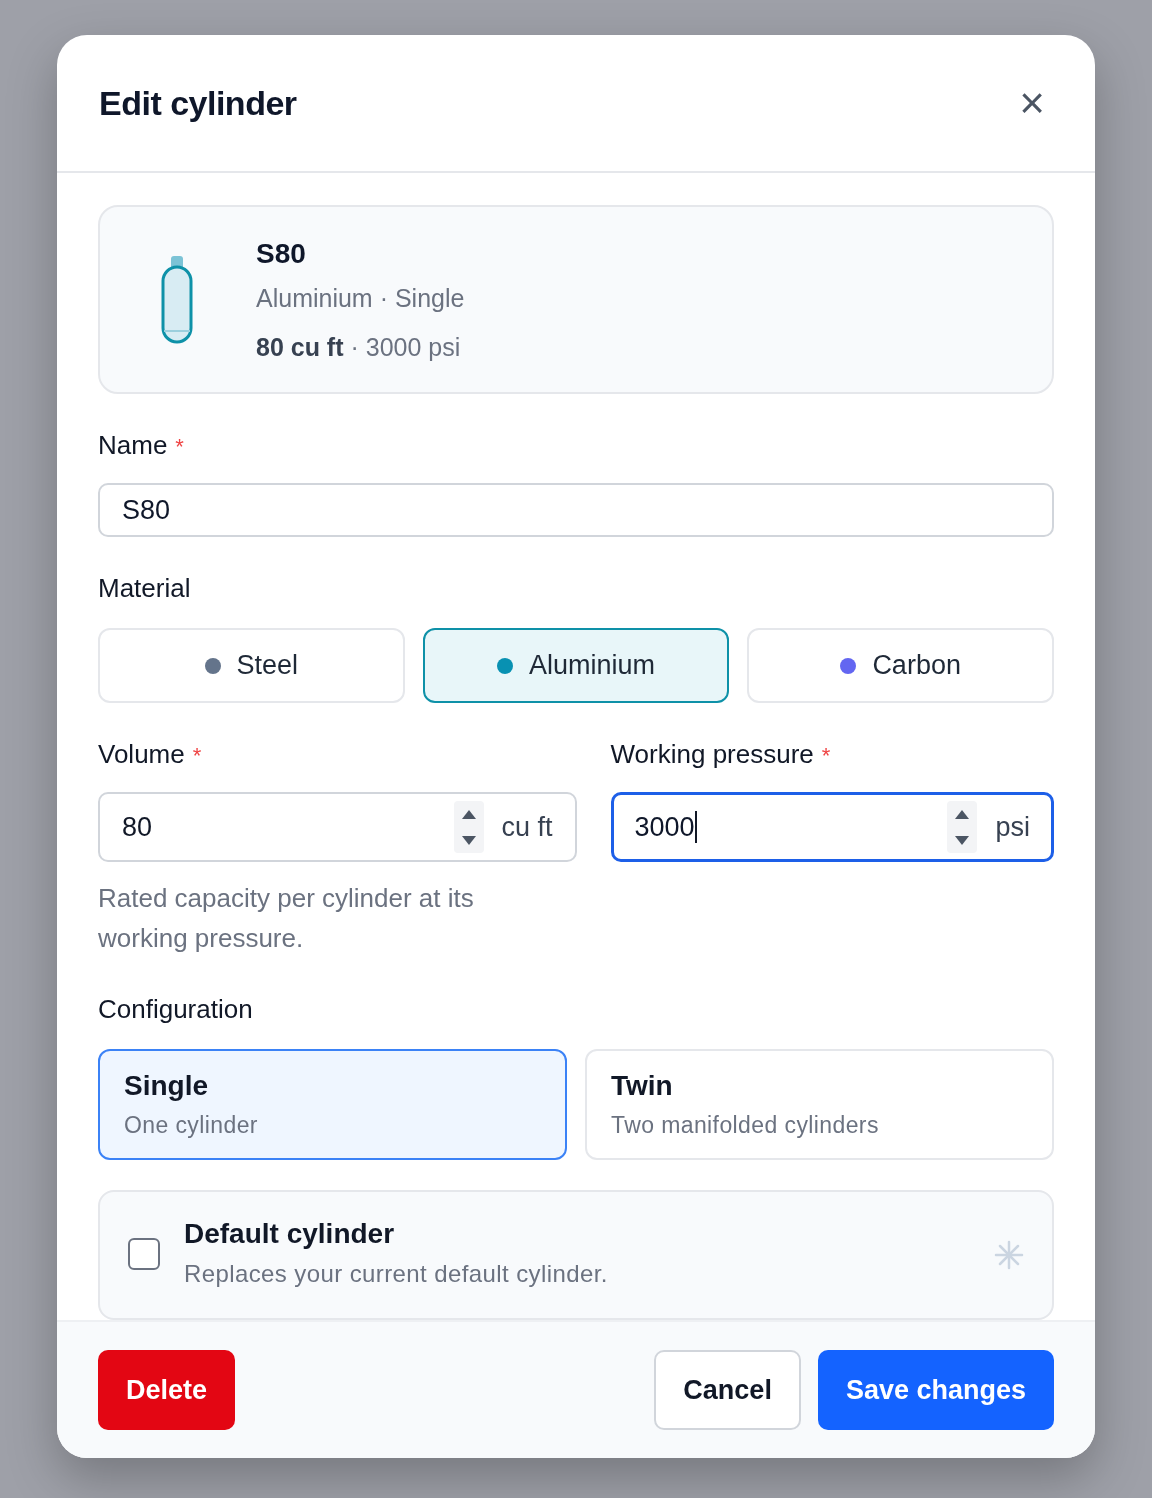 This screenshot has width=1152, height=1498. I want to click on field-label: Configuration, so click(175, 1009).